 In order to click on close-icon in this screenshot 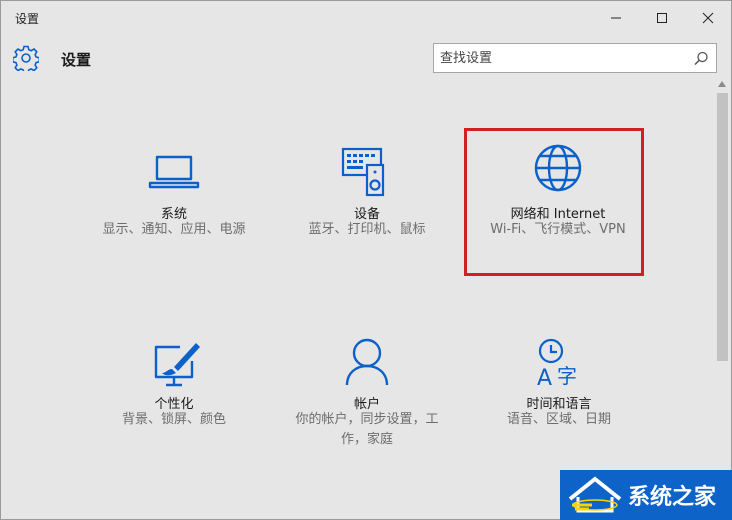, I will do `click(708, 18)`.